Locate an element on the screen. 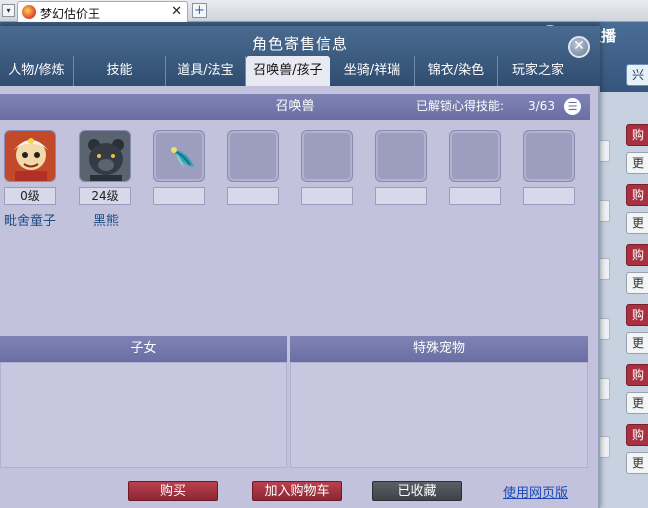 The width and height of the screenshot is (648, 508). tab-player-home: 玩家之家 is located at coordinates (538, 71).